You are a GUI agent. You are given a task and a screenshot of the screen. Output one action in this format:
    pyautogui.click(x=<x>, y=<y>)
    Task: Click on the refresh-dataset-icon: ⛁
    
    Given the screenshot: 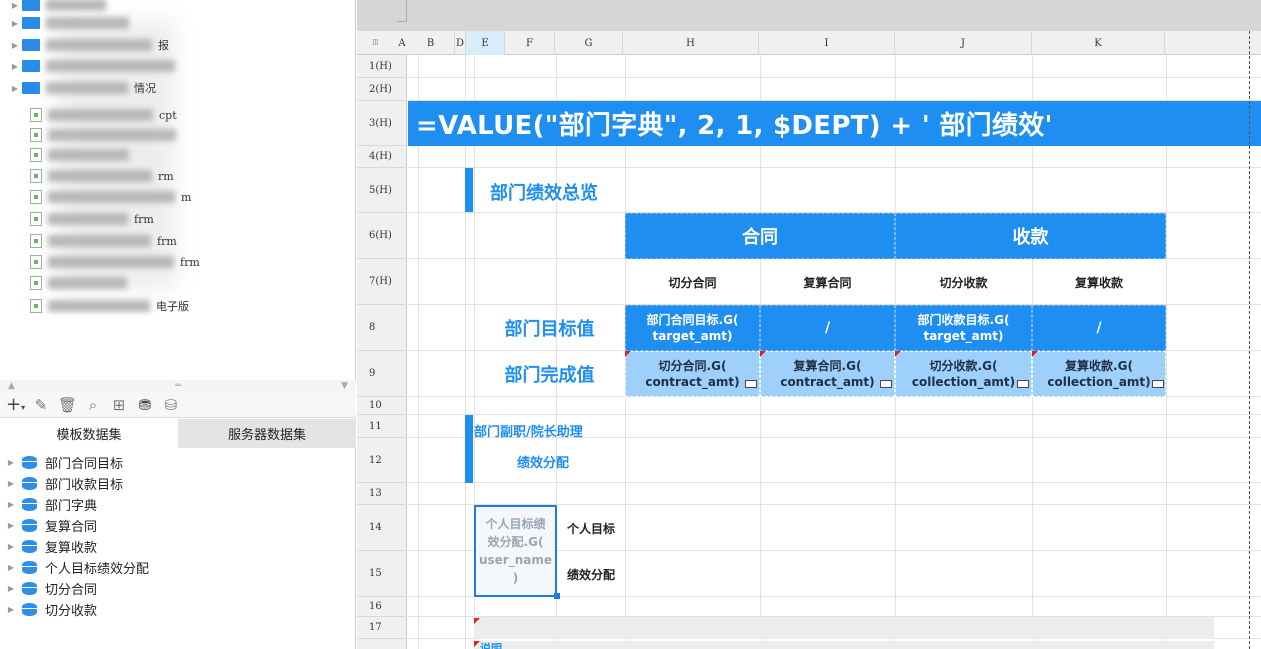 What is the action you would take?
    pyautogui.click(x=171, y=405)
    